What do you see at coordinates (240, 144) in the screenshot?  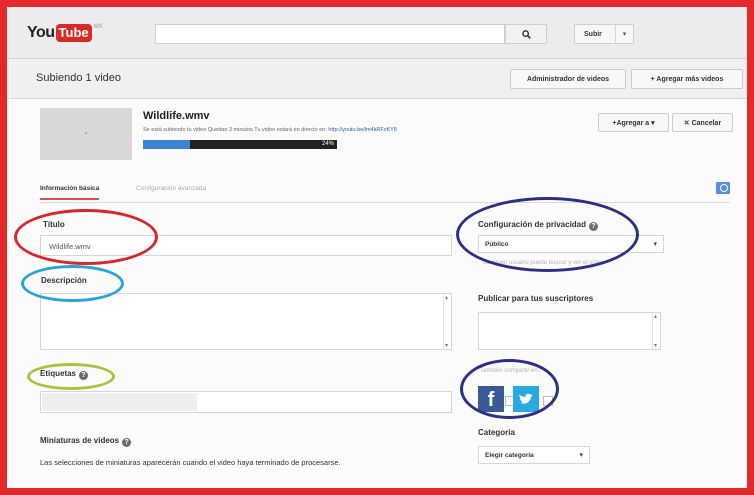 I see `upload-progress-bar: 24%` at bounding box center [240, 144].